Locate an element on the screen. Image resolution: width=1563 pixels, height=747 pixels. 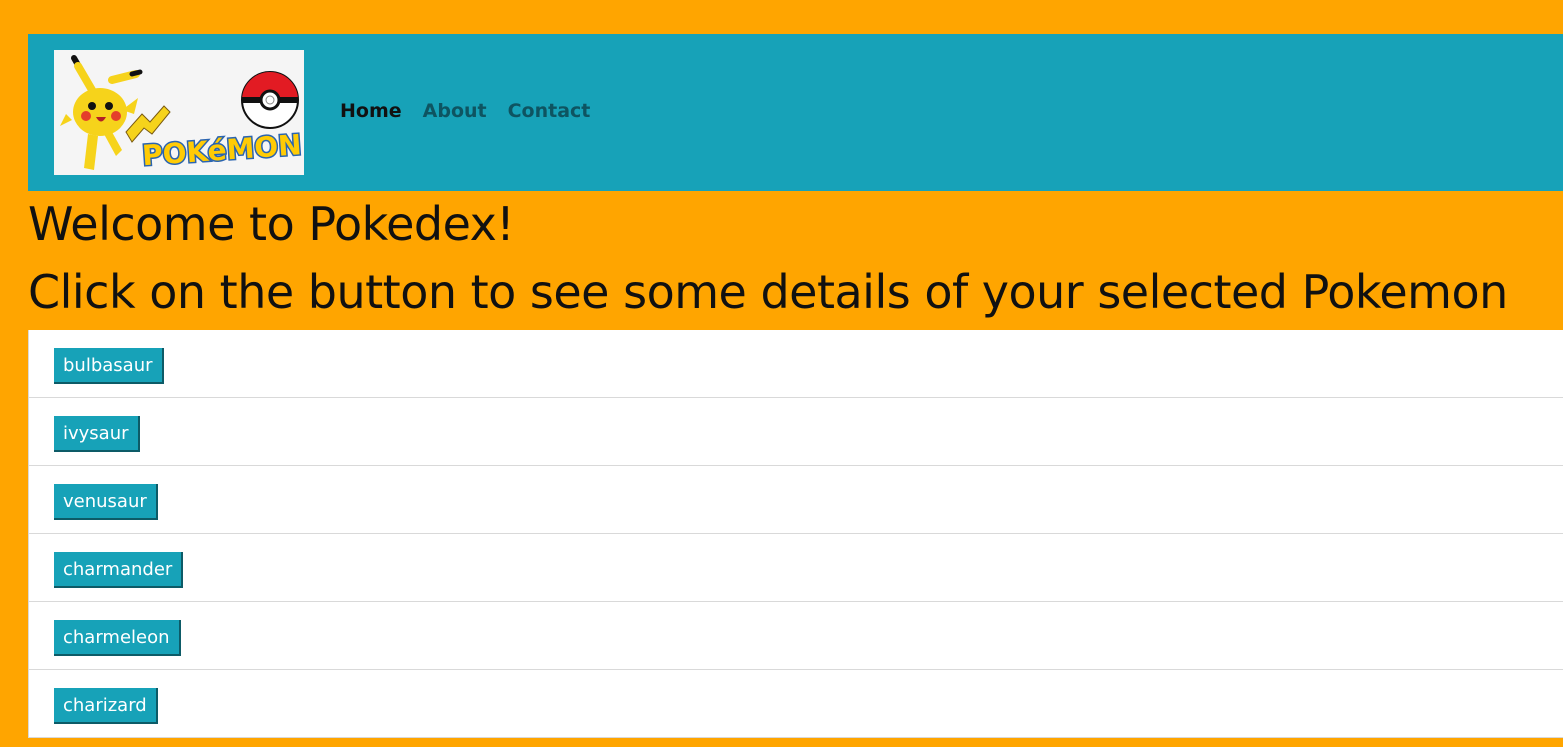
pokemon-logo: POKéMON is located at coordinates (179, 112).